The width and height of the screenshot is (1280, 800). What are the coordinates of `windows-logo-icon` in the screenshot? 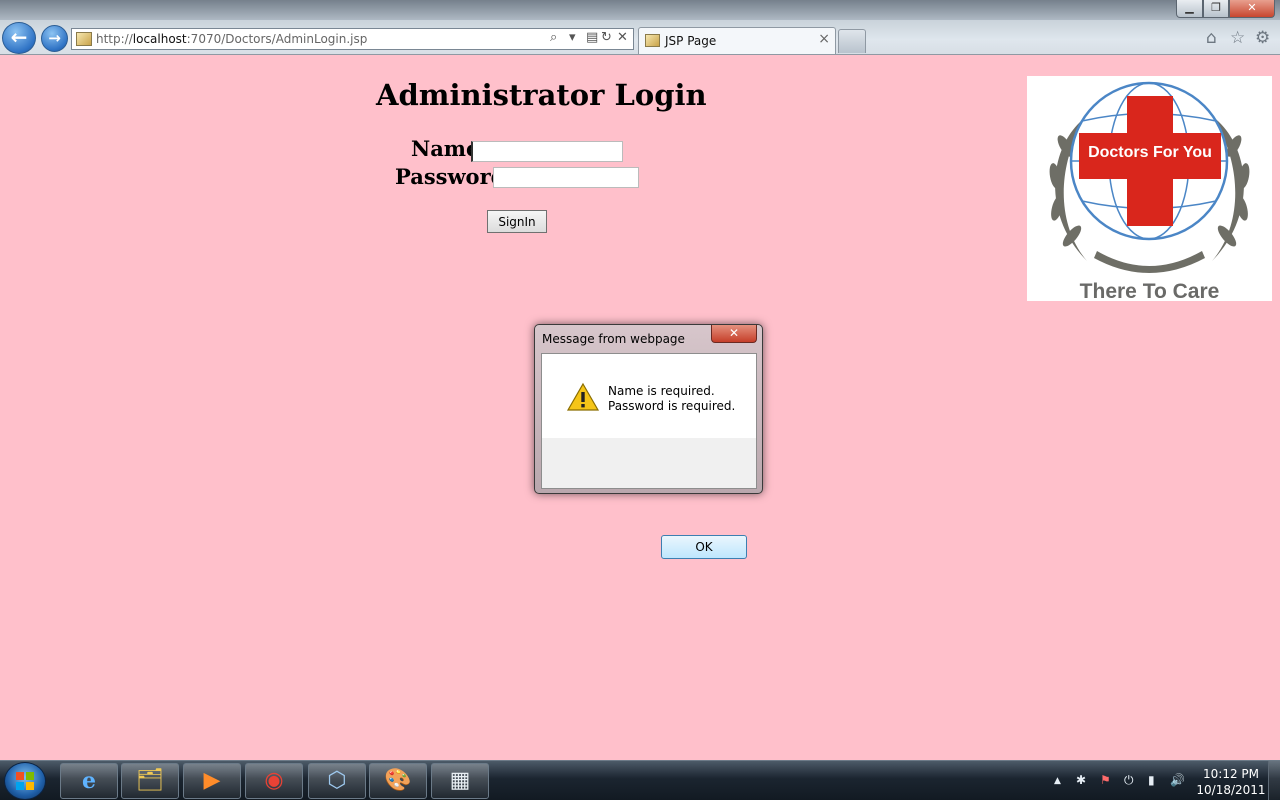 It's located at (25, 781).